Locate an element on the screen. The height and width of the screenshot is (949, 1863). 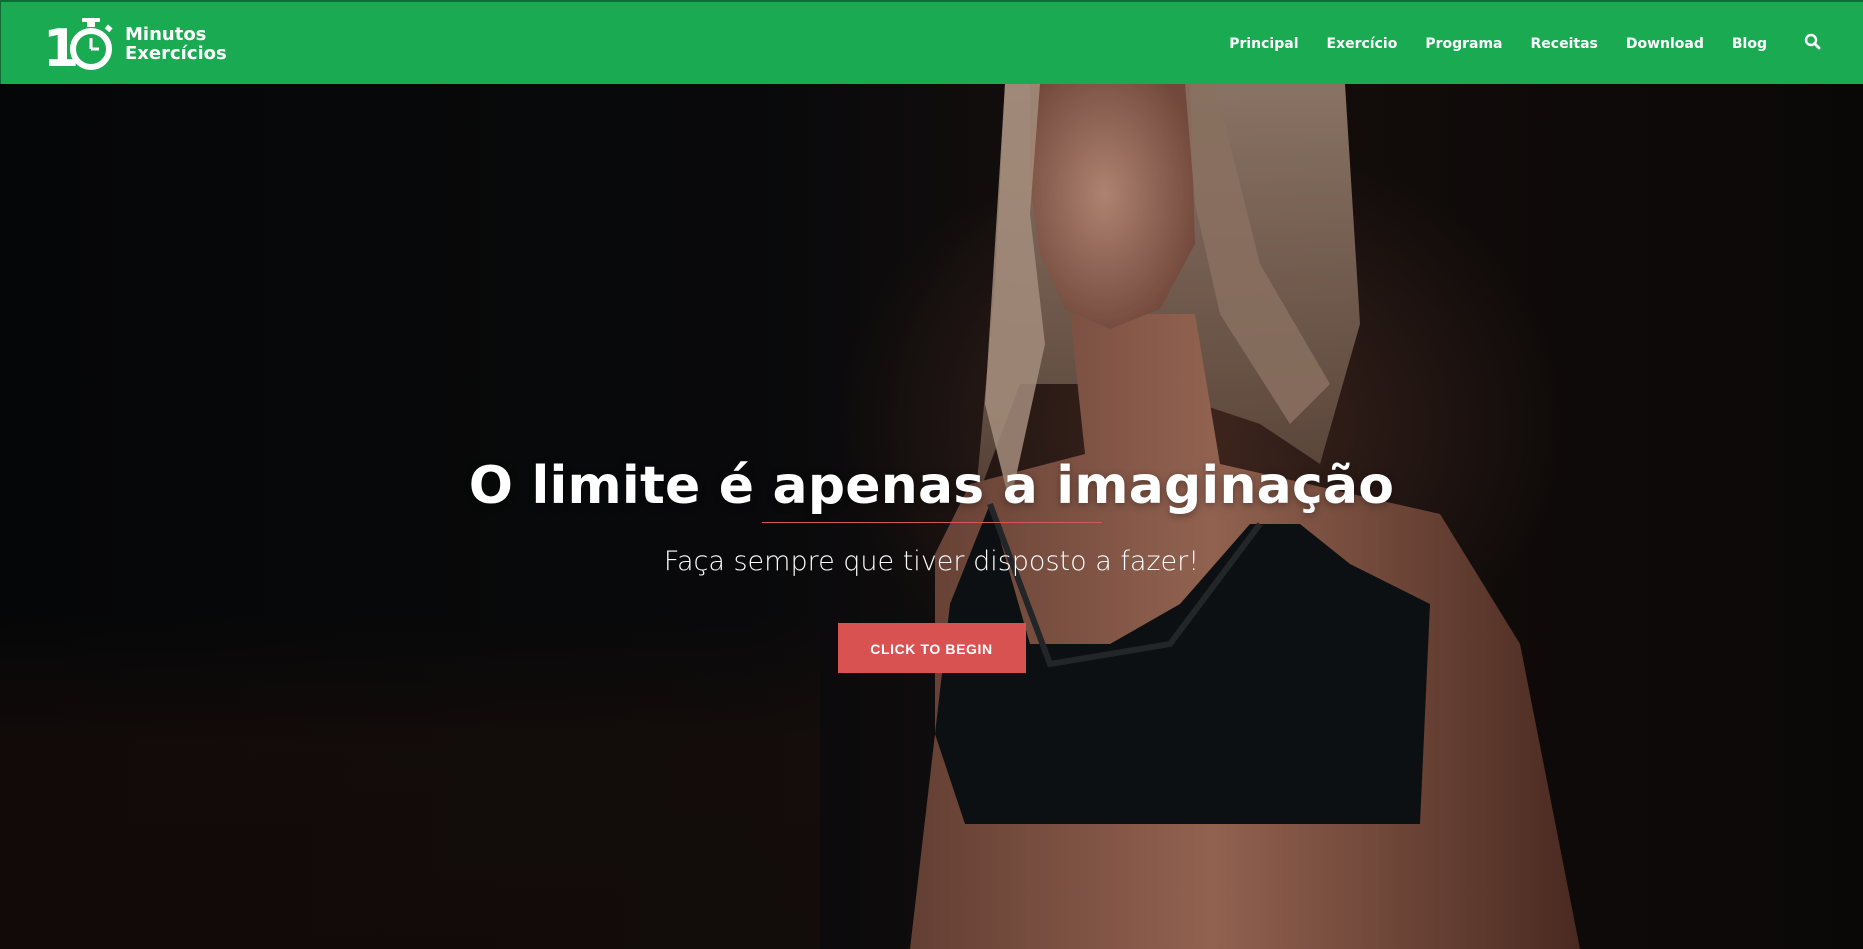
hero-title: O limite é apenas a imaginação is located at coordinates (931, 486).